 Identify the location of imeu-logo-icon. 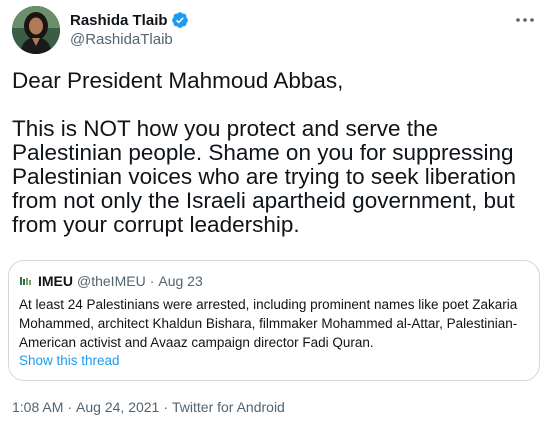
(26, 281).